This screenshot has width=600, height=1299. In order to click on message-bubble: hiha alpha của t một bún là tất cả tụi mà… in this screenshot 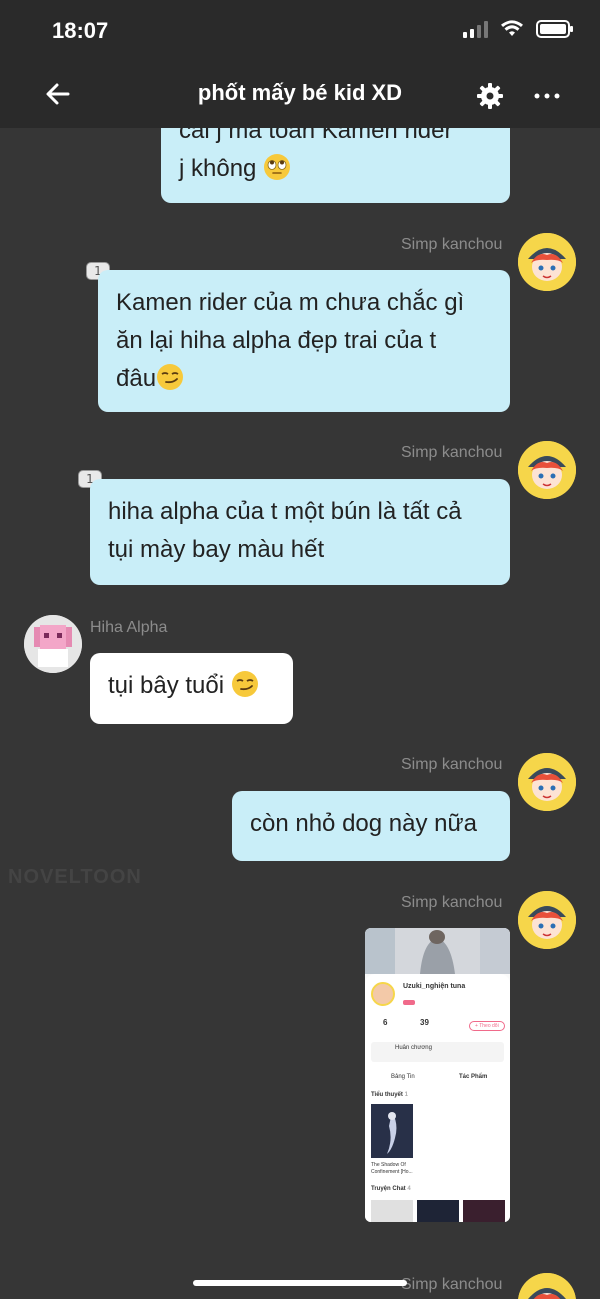, I will do `click(300, 532)`.